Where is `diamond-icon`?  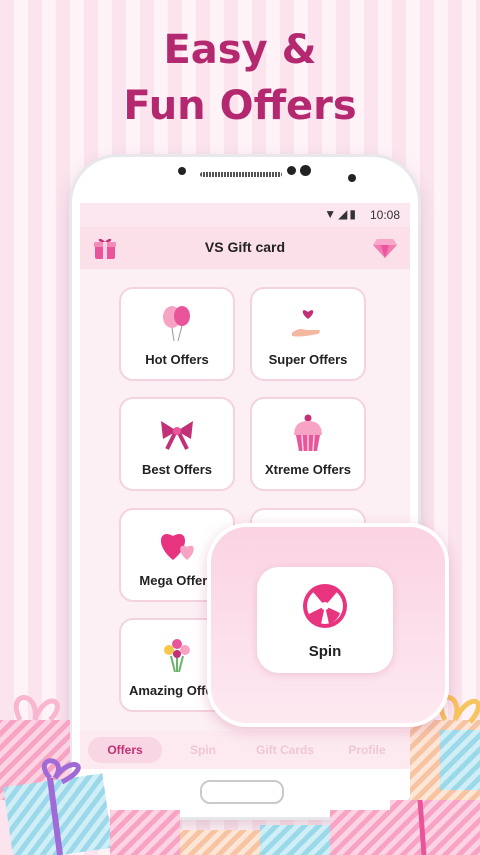
diamond-icon is located at coordinates (385, 248).